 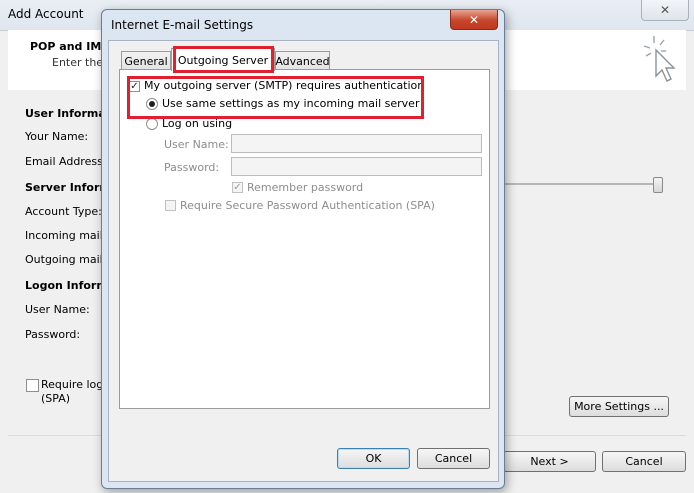 I want to click on incoming-mail-label: Incoming mail s, so click(x=69, y=235).